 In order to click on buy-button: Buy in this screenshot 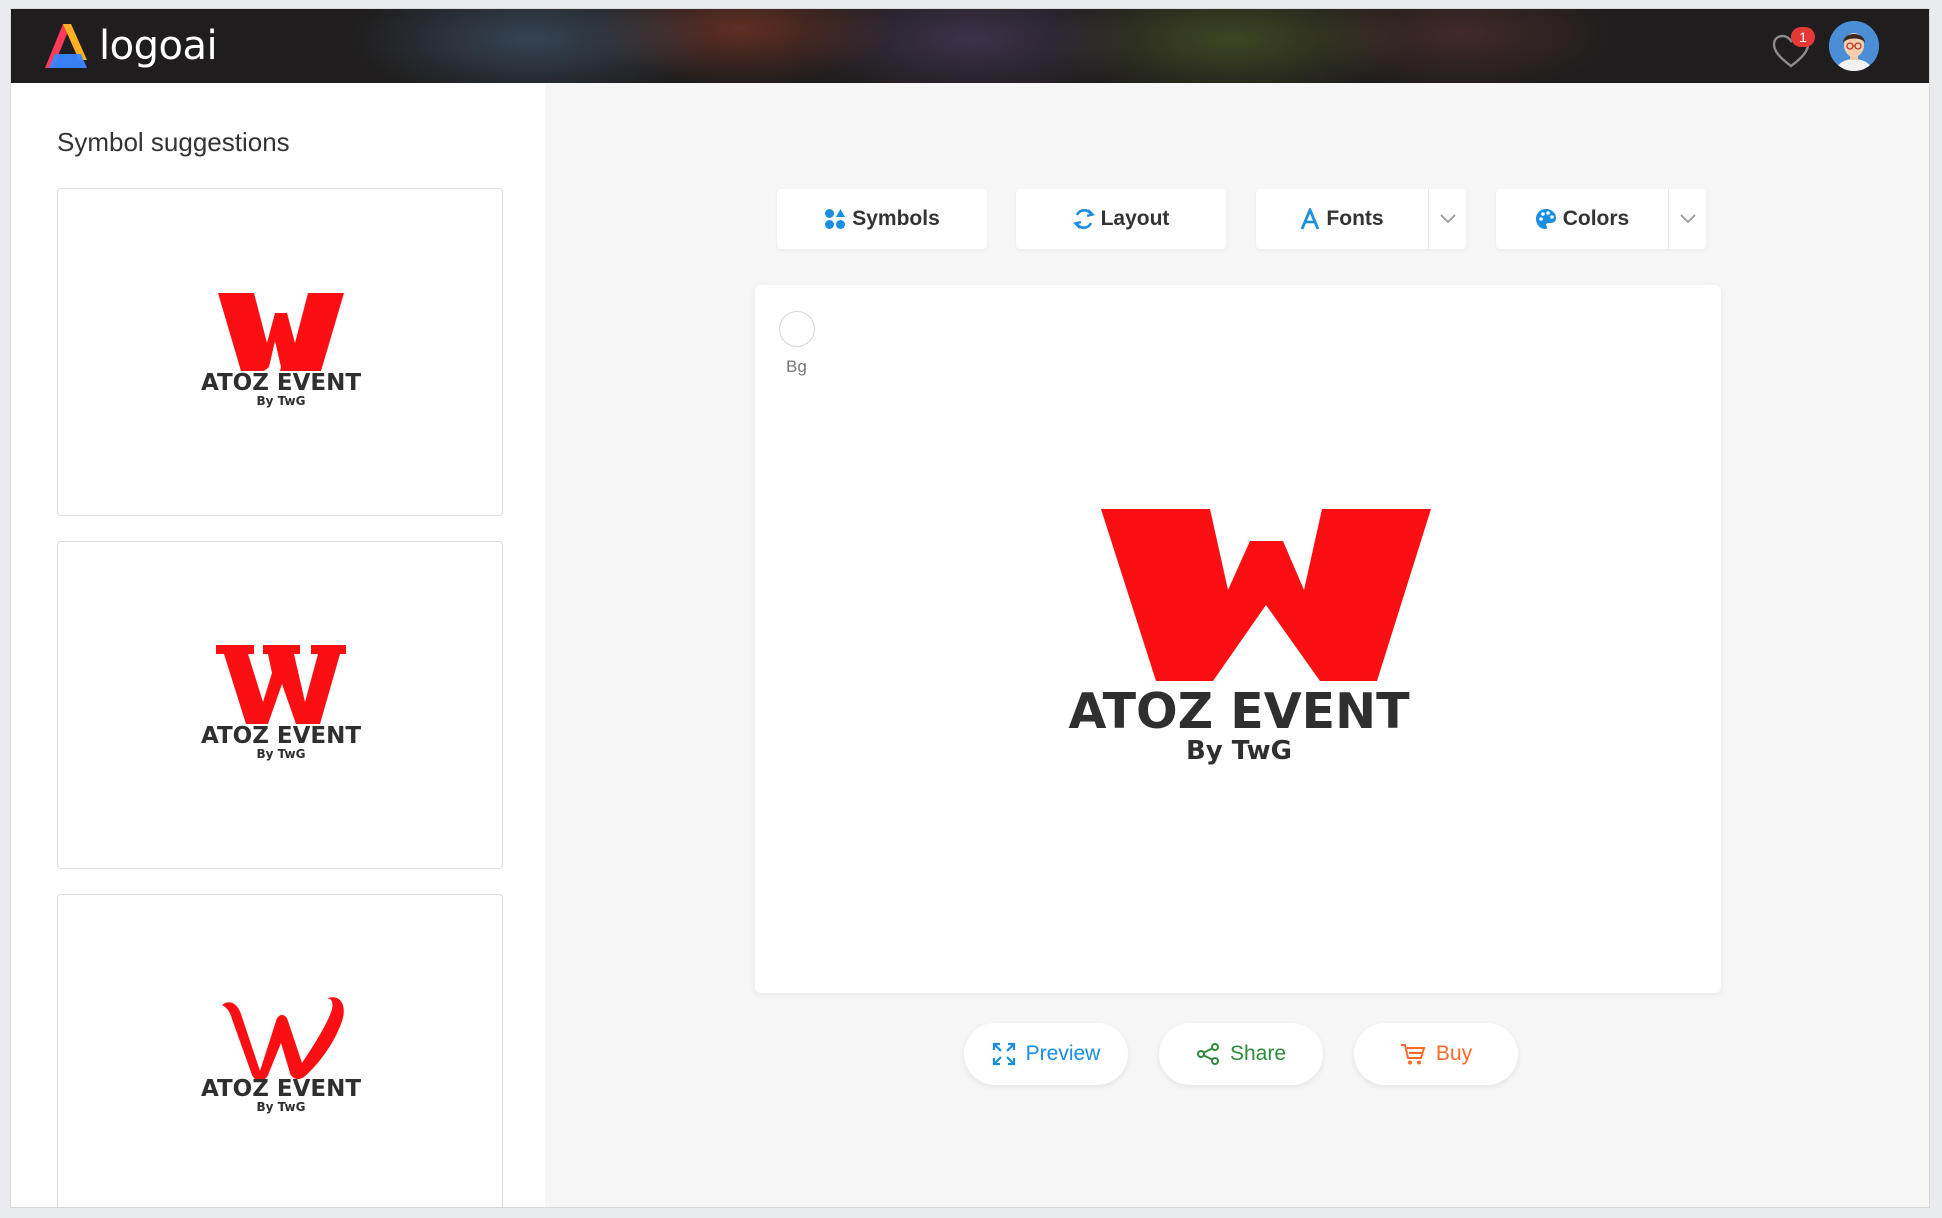, I will do `click(1436, 1054)`.